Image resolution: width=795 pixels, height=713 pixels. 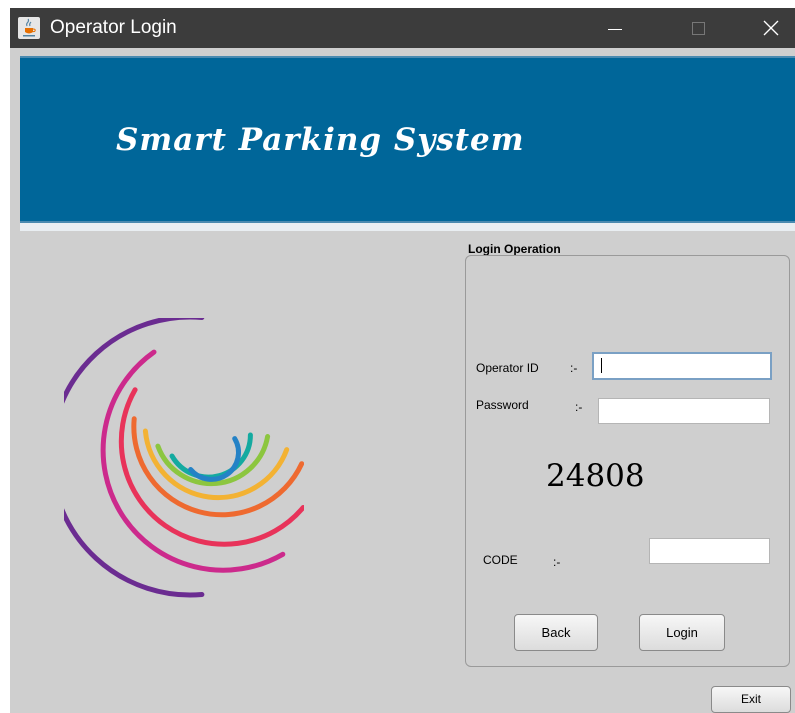 What do you see at coordinates (113, 27) in the screenshot?
I see `window-title: Operator Login` at bounding box center [113, 27].